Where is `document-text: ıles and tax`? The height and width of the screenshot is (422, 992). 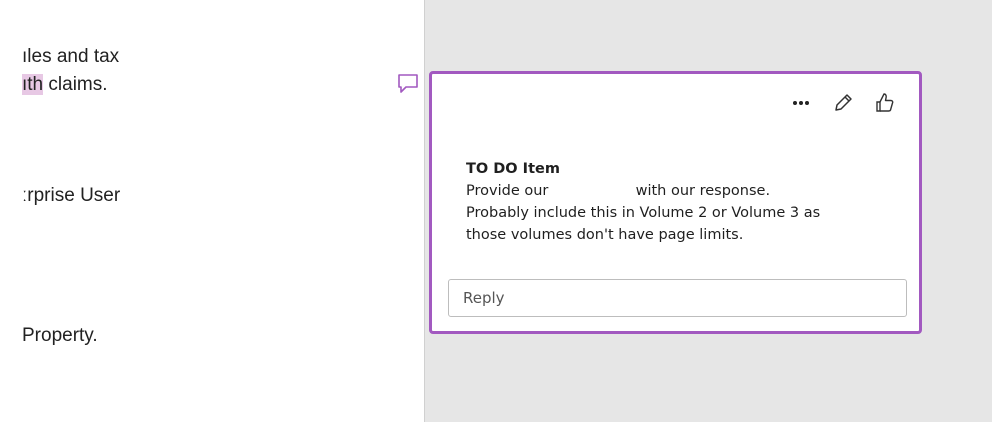 document-text: ıles and tax is located at coordinates (71, 56).